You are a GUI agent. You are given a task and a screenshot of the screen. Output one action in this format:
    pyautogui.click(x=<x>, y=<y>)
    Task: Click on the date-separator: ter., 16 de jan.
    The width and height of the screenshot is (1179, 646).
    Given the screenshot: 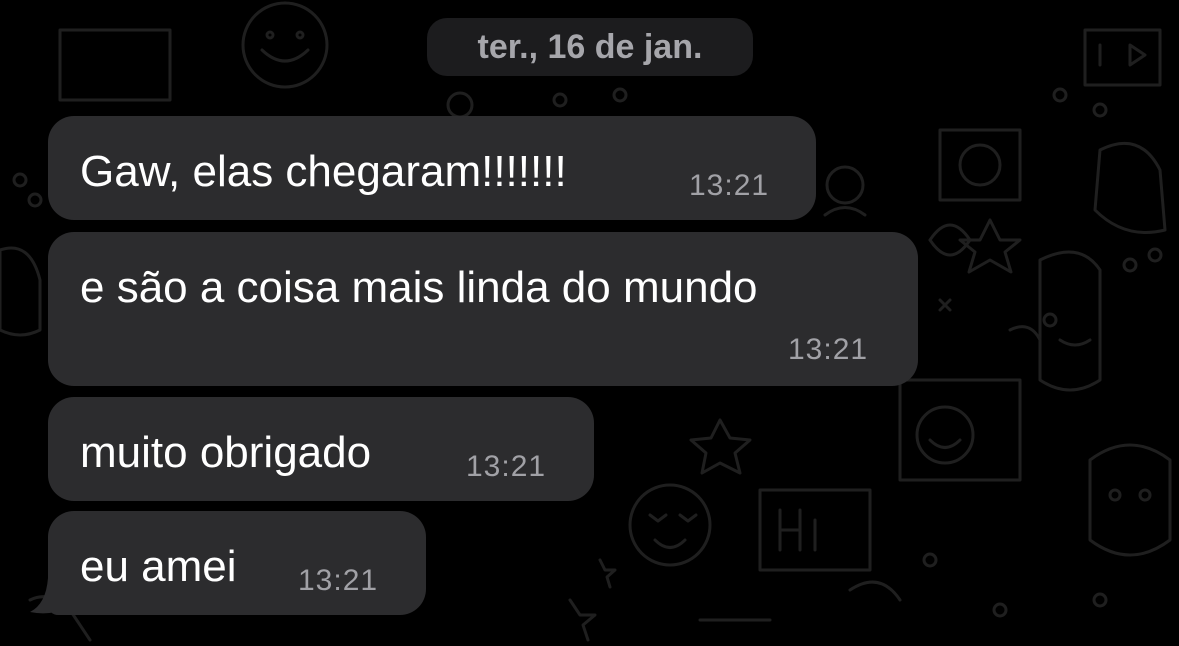 What is the action you would take?
    pyautogui.click(x=590, y=47)
    